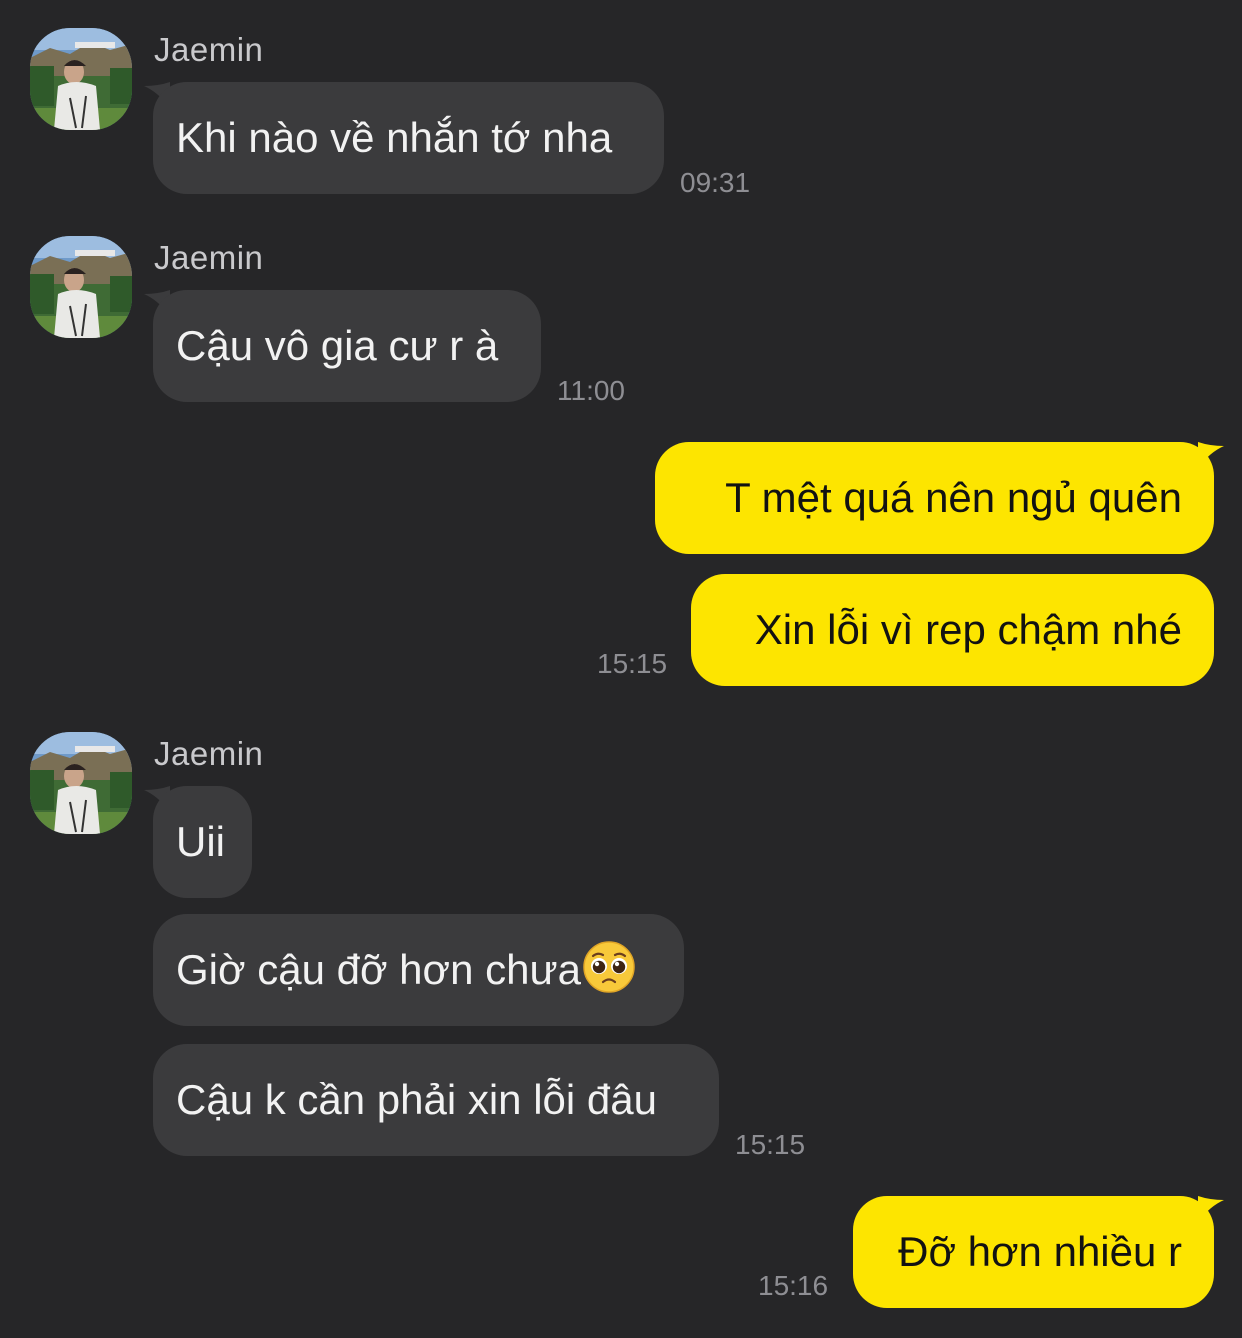 The height and width of the screenshot is (1338, 1242). Describe the element at coordinates (715, 182) in the screenshot. I see `message-timestamp: 09:31` at that location.